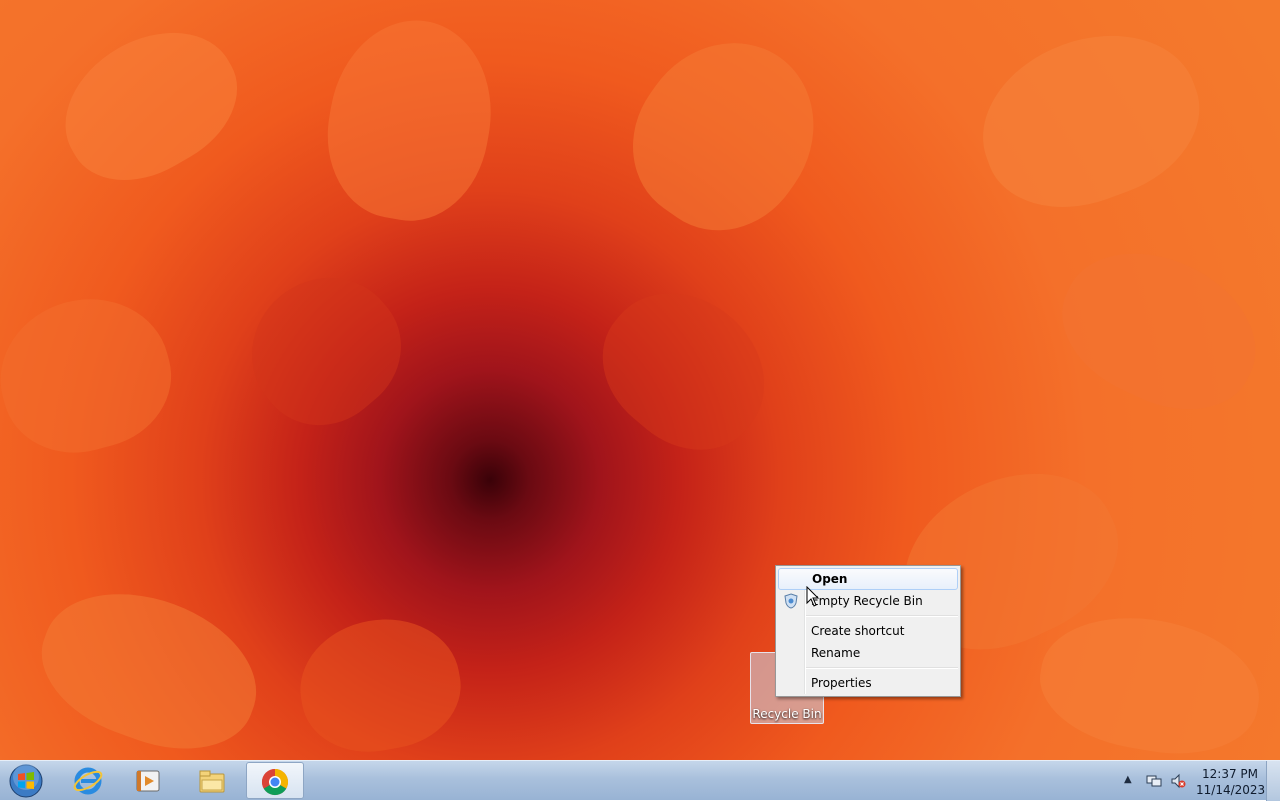 Image resolution: width=1280 pixels, height=804 pixels. Describe the element at coordinates (1154, 781) in the screenshot. I see `network-icon` at that location.